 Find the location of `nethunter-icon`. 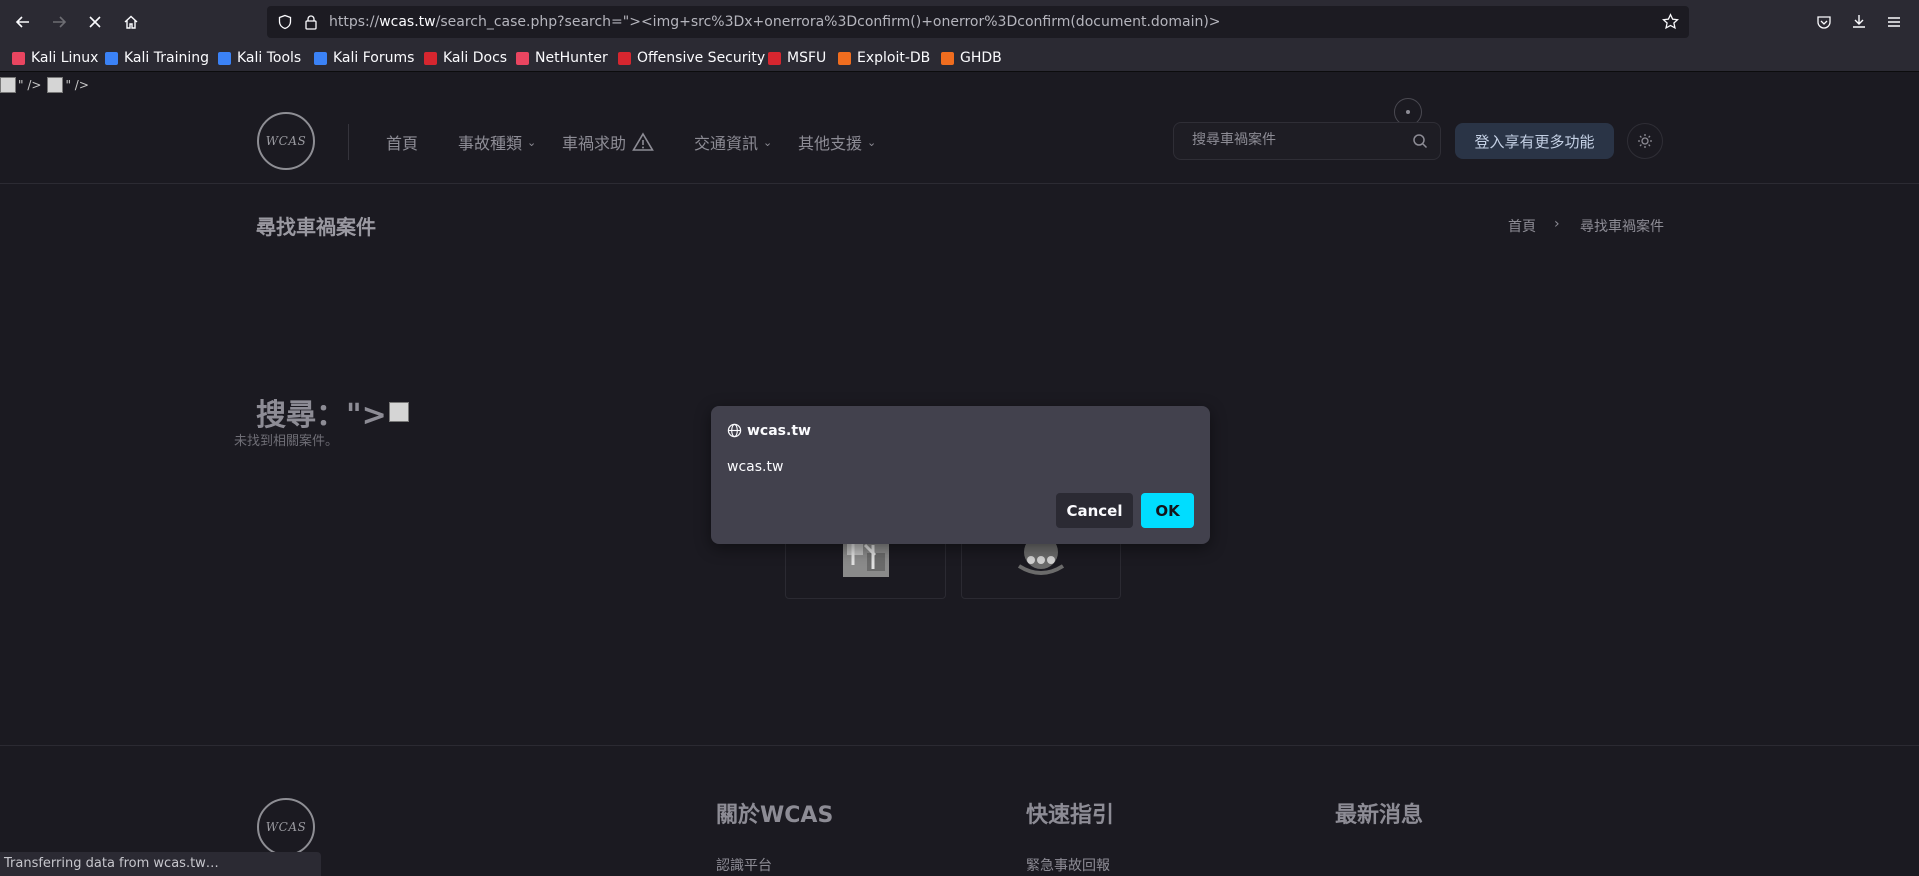

nethunter-icon is located at coordinates (522, 58).